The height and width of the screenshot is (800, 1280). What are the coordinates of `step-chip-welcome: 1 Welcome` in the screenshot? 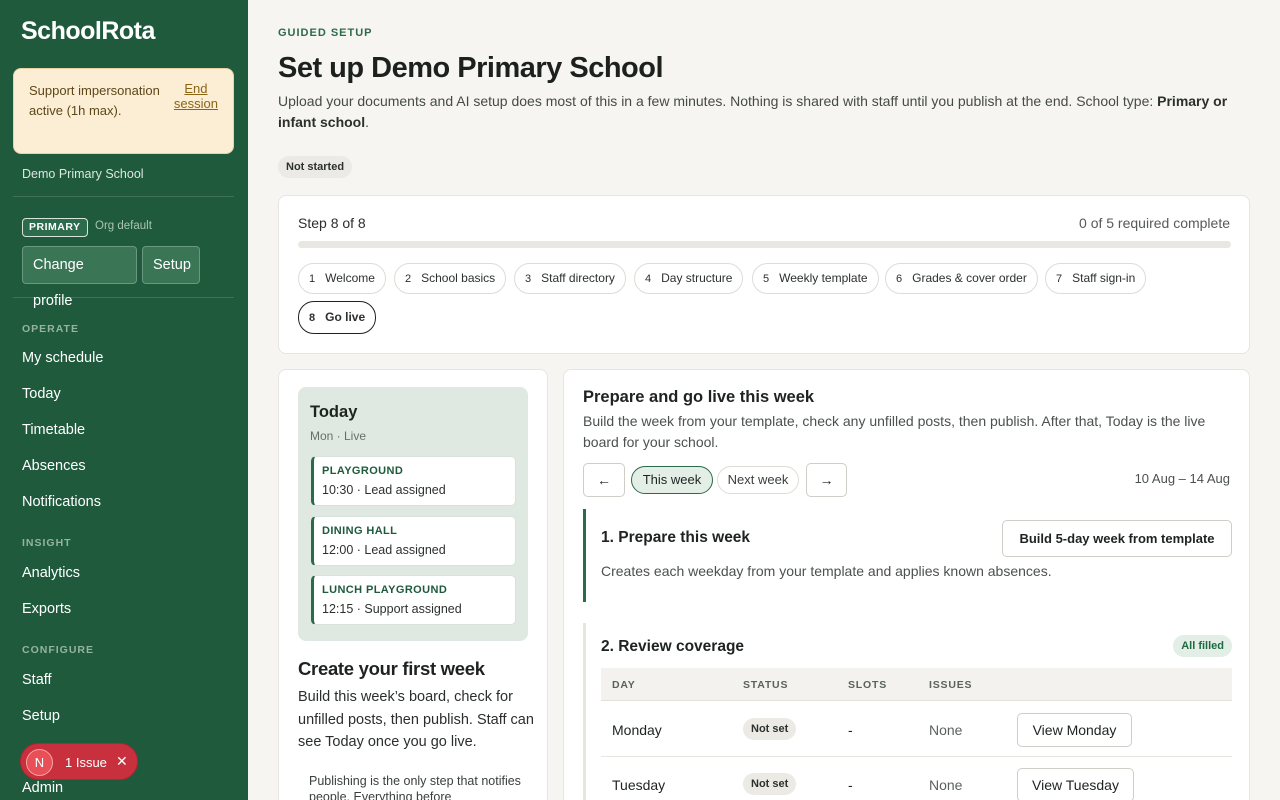 It's located at (342, 278).